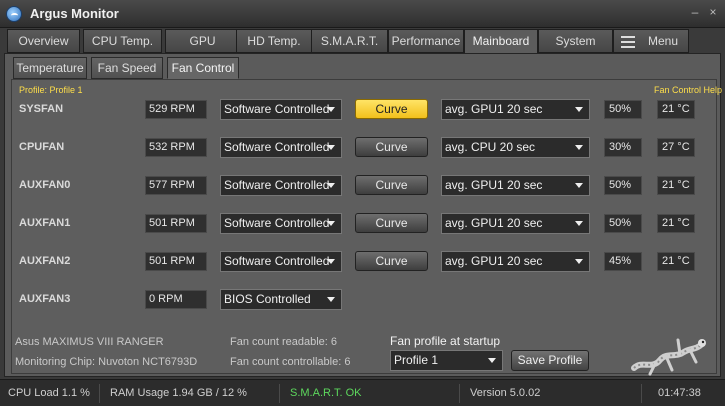 The width and height of the screenshot is (725, 406). What do you see at coordinates (695, 12) in the screenshot?
I see `minimize-icon: –` at bounding box center [695, 12].